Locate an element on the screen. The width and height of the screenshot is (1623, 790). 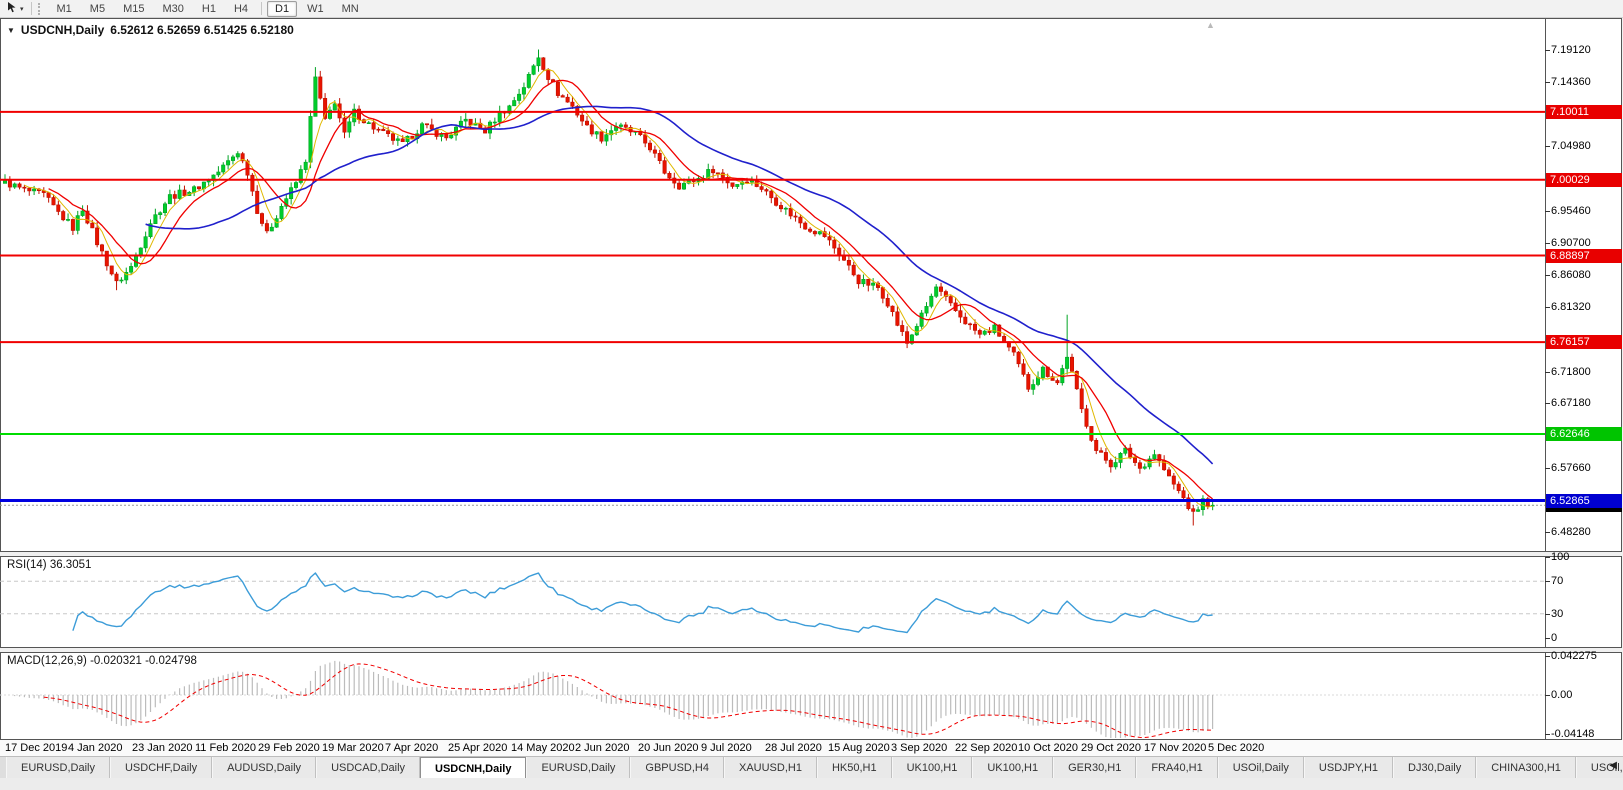
time-axis-label: 11 Feb 2020 is located at coordinates (225, 748).